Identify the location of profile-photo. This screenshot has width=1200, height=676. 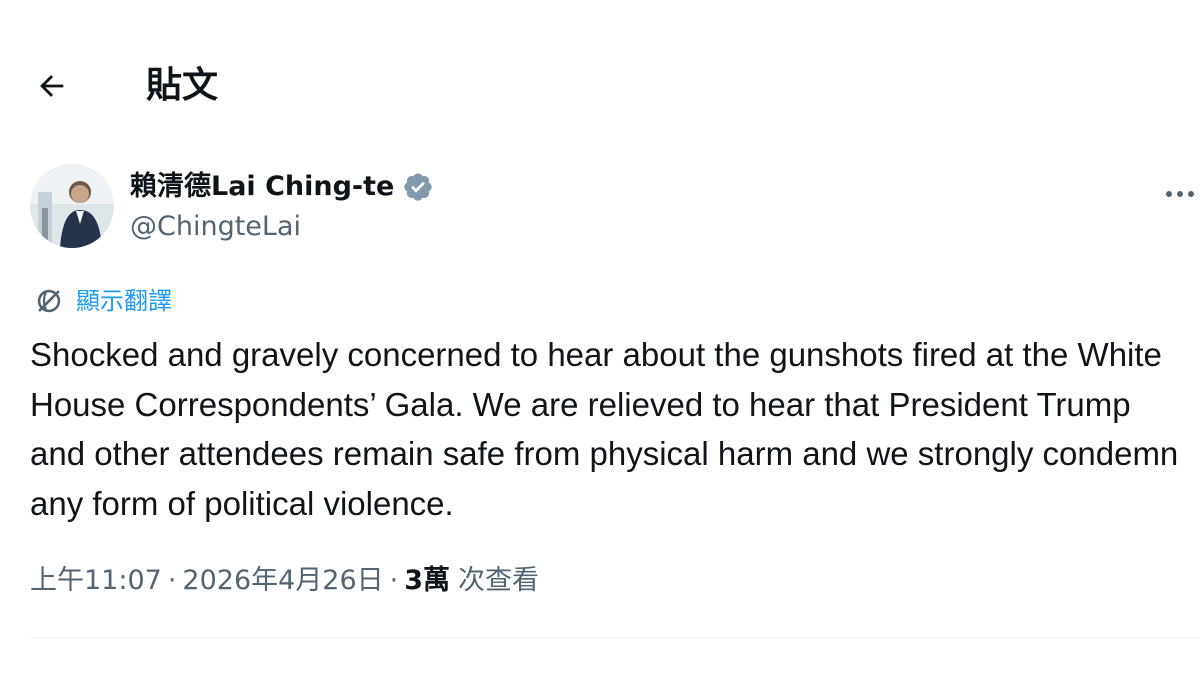
(72, 206).